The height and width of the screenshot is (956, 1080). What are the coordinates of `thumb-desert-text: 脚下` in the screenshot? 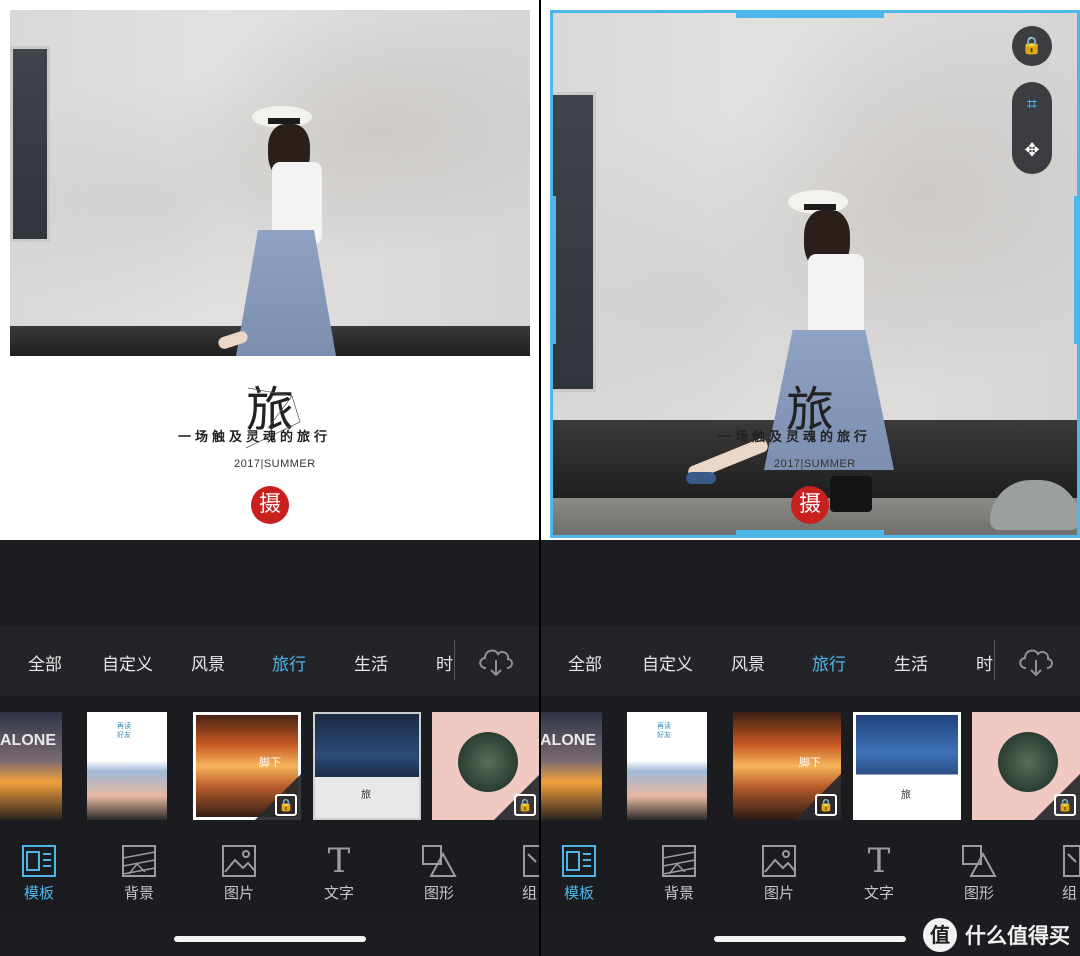 It's located at (270, 762).